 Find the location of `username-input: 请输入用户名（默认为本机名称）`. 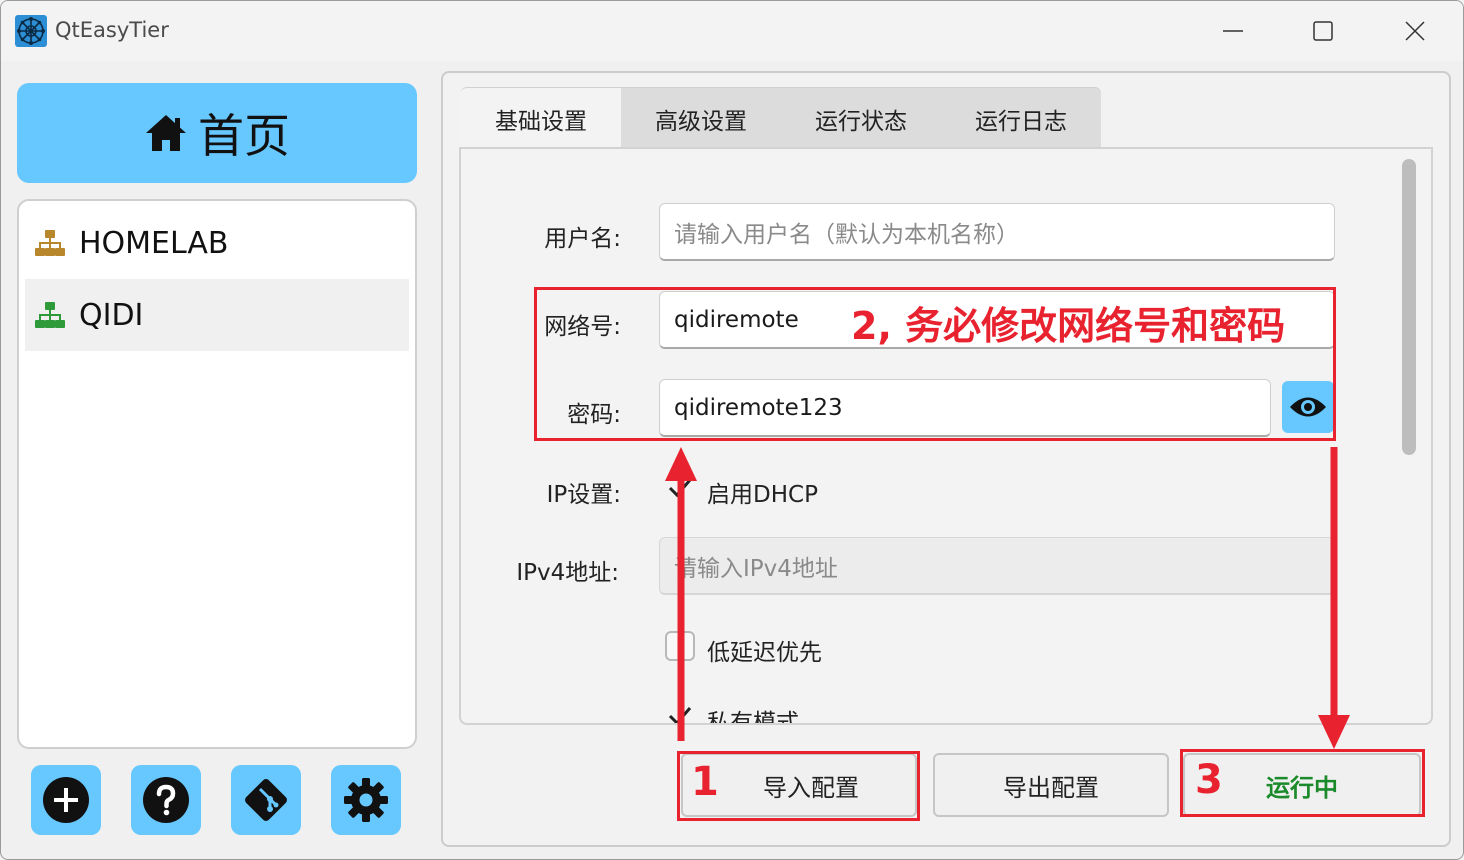

username-input: 请输入用户名（默认为本机名称） is located at coordinates (997, 232).